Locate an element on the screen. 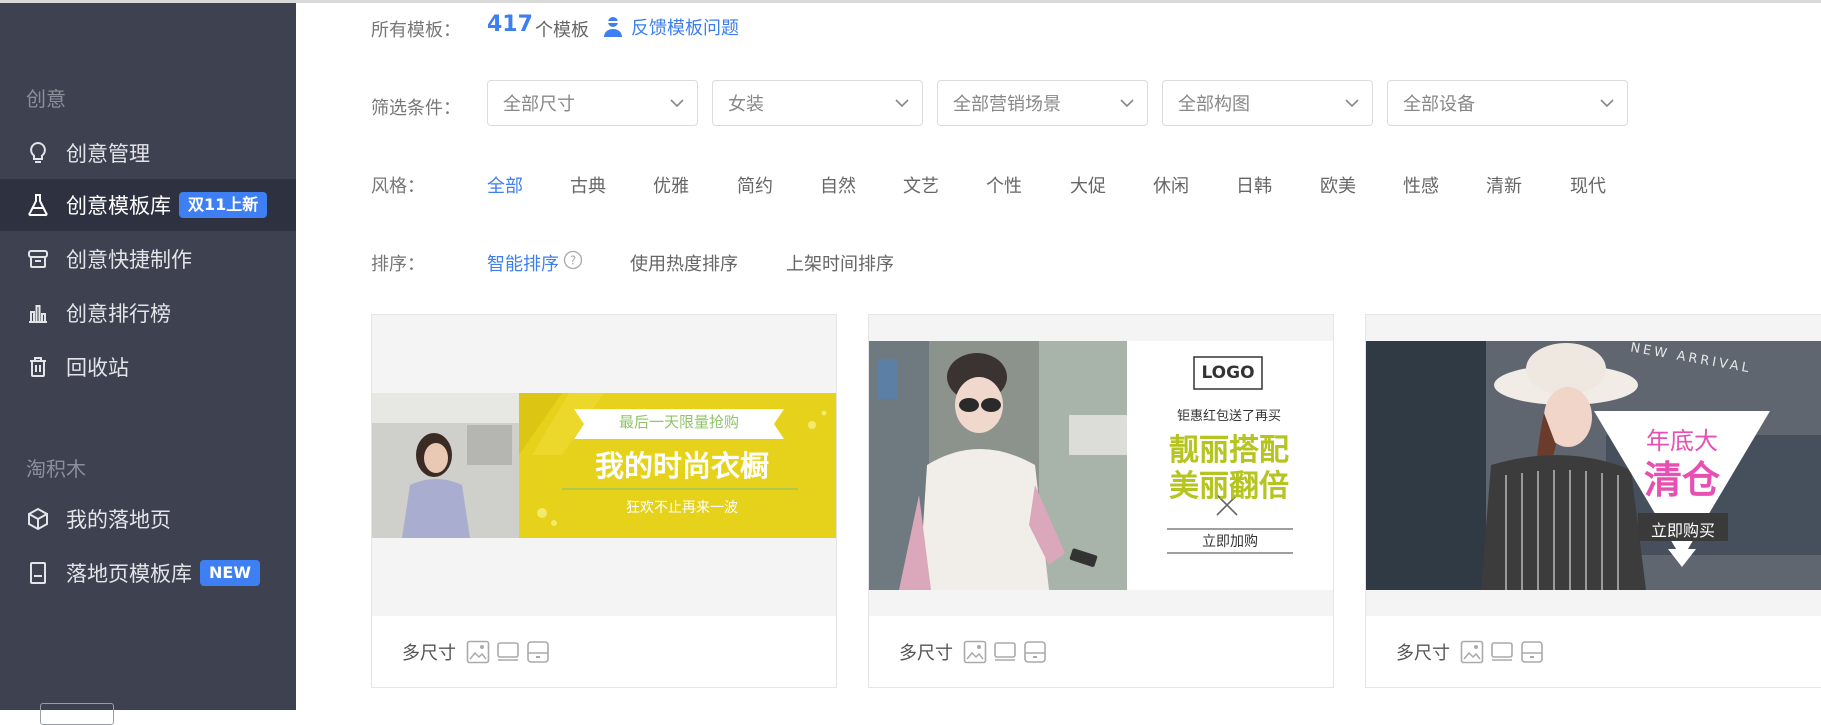  cube-icon is located at coordinates (38, 519).